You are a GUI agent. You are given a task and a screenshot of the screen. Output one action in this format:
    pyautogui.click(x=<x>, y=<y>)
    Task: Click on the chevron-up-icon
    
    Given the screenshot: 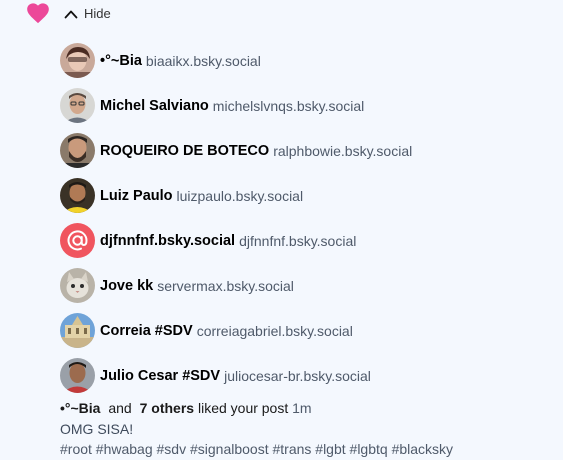 What is the action you would take?
    pyautogui.click(x=71, y=14)
    